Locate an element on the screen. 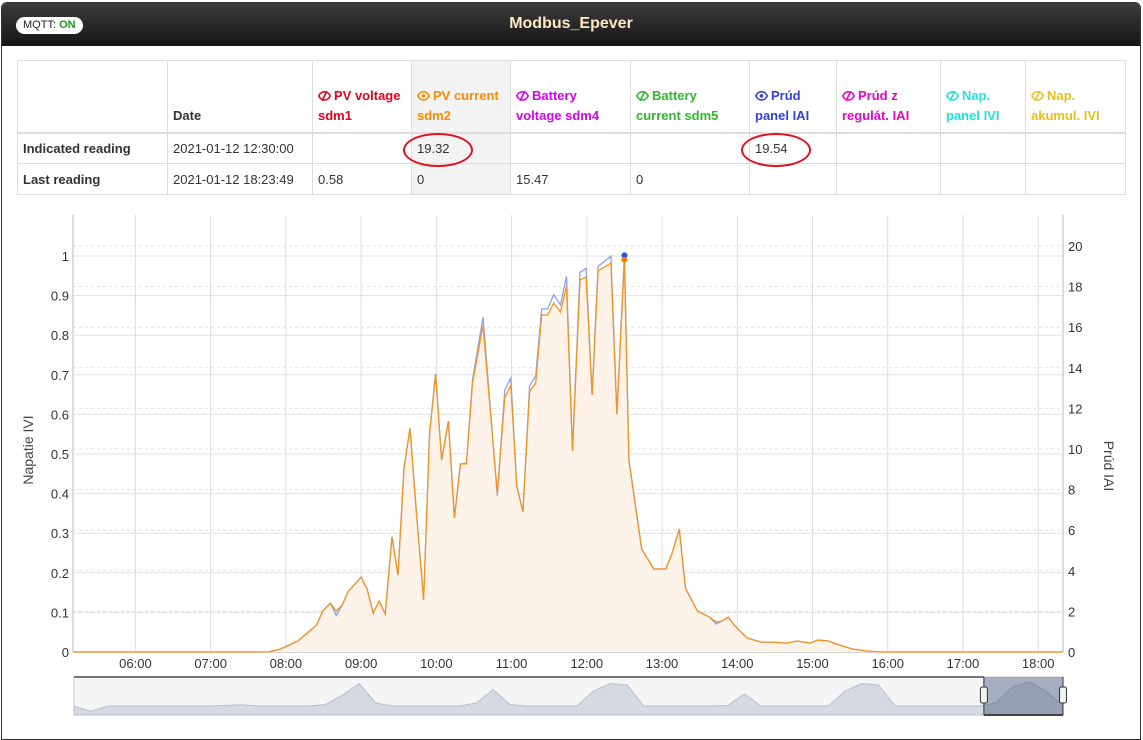  x-tick-label: 16:00 is located at coordinates (887, 663).